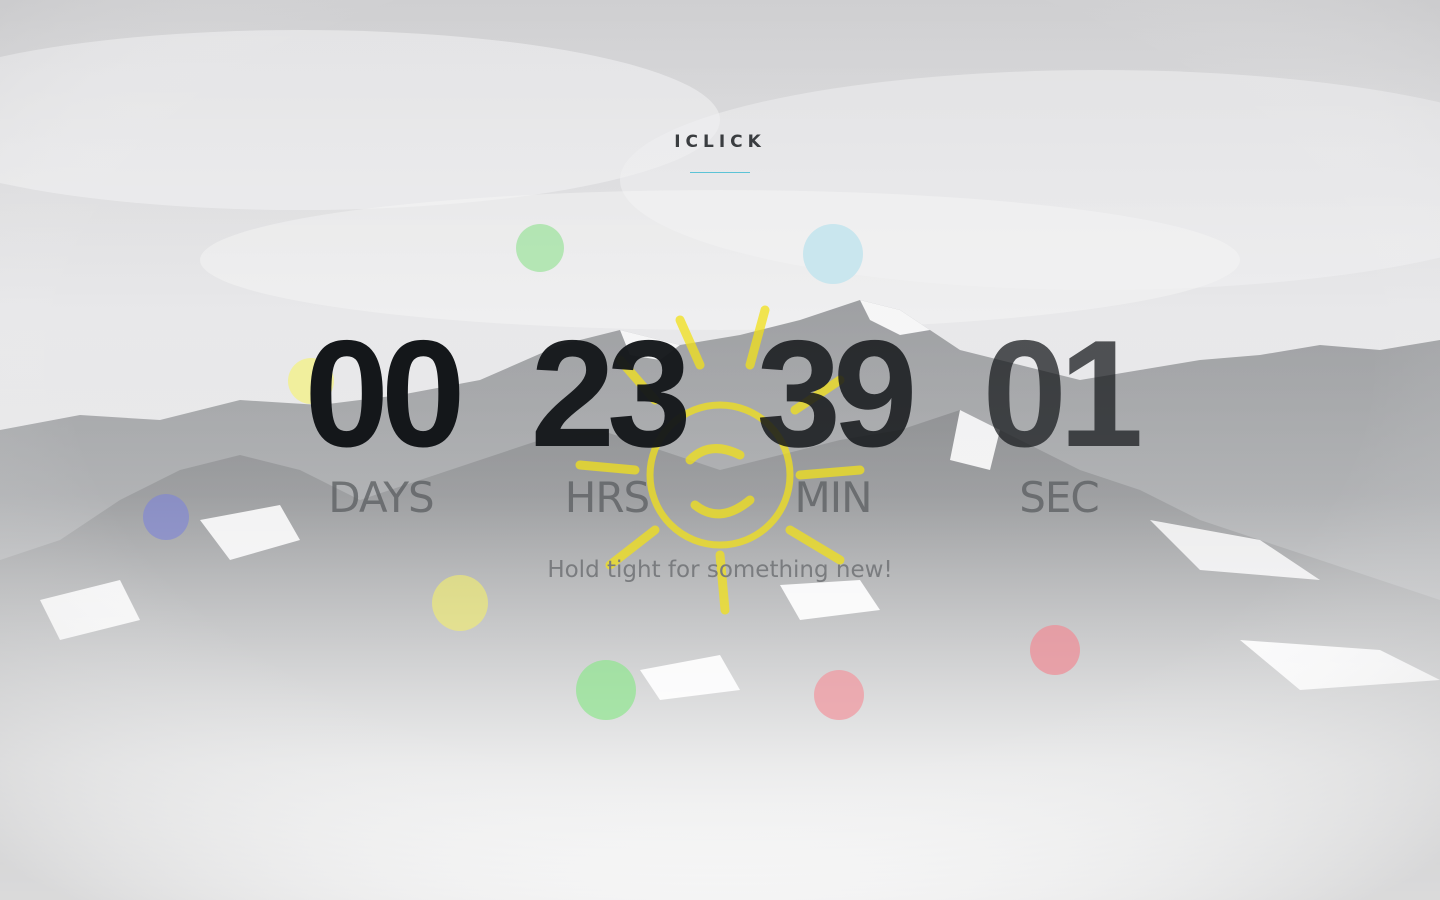 The image size is (1440, 900). I want to click on seconds-value: 01, so click(1062, 394).